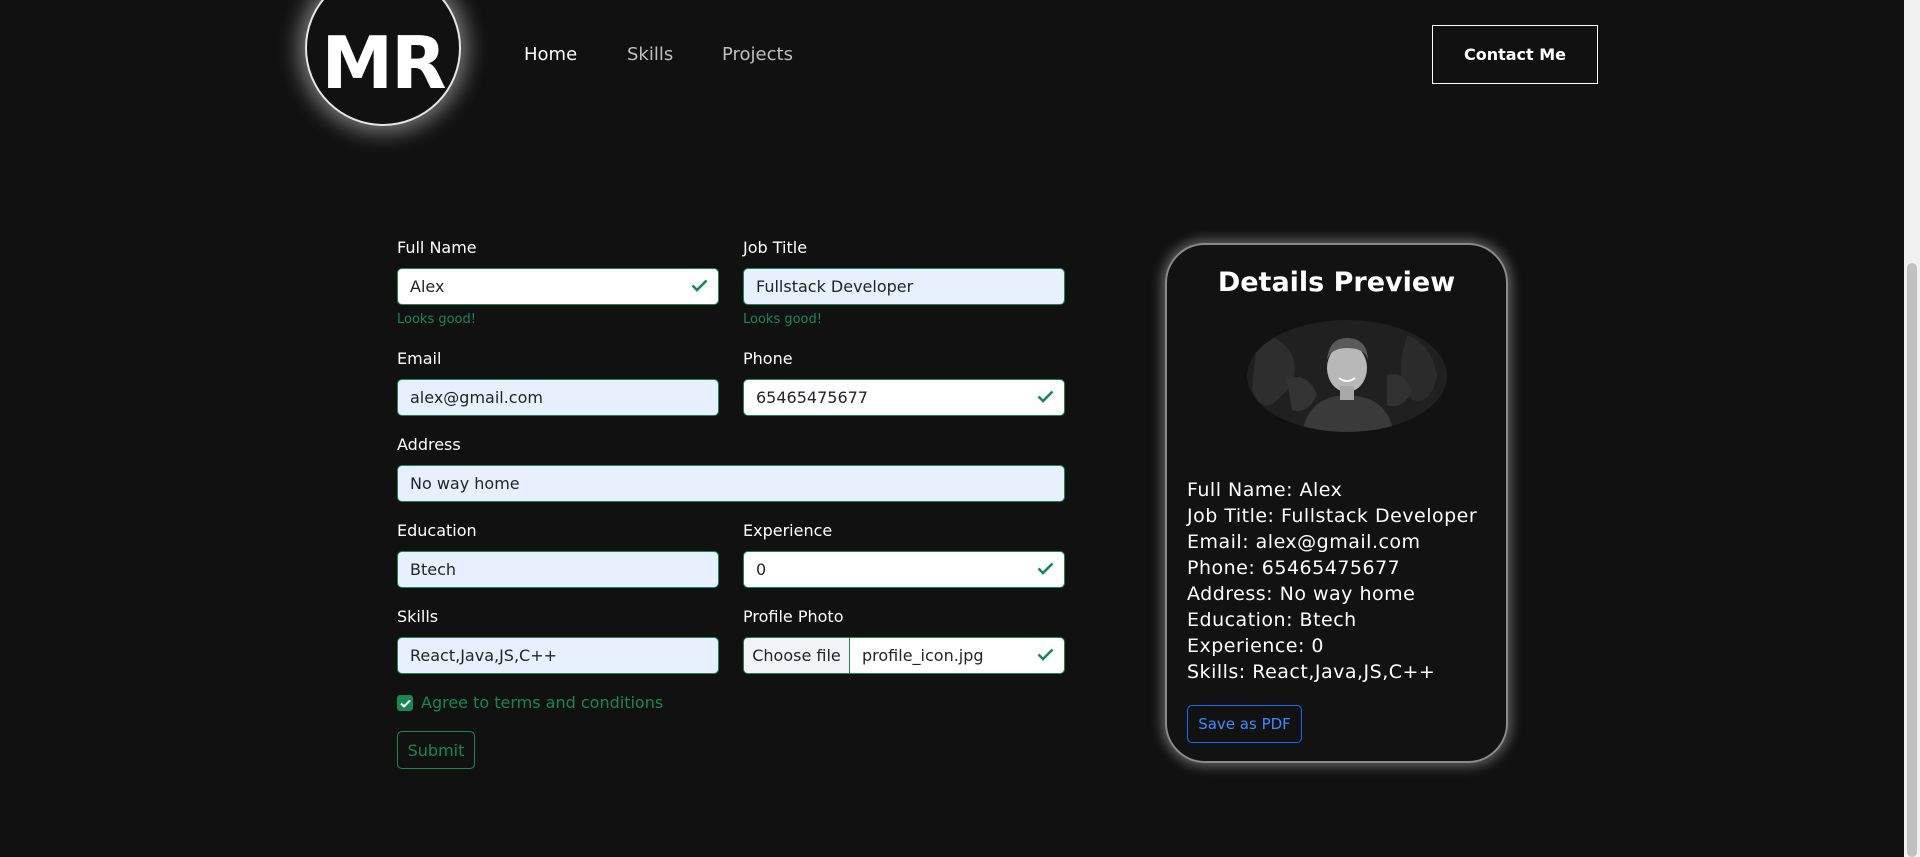 The height and width of the screenshot is (857, 1920). What do you see at coordinates (904, 397) in the screenshot?
I see `phone-input: 65465475677` at bounding box center [904, 397].